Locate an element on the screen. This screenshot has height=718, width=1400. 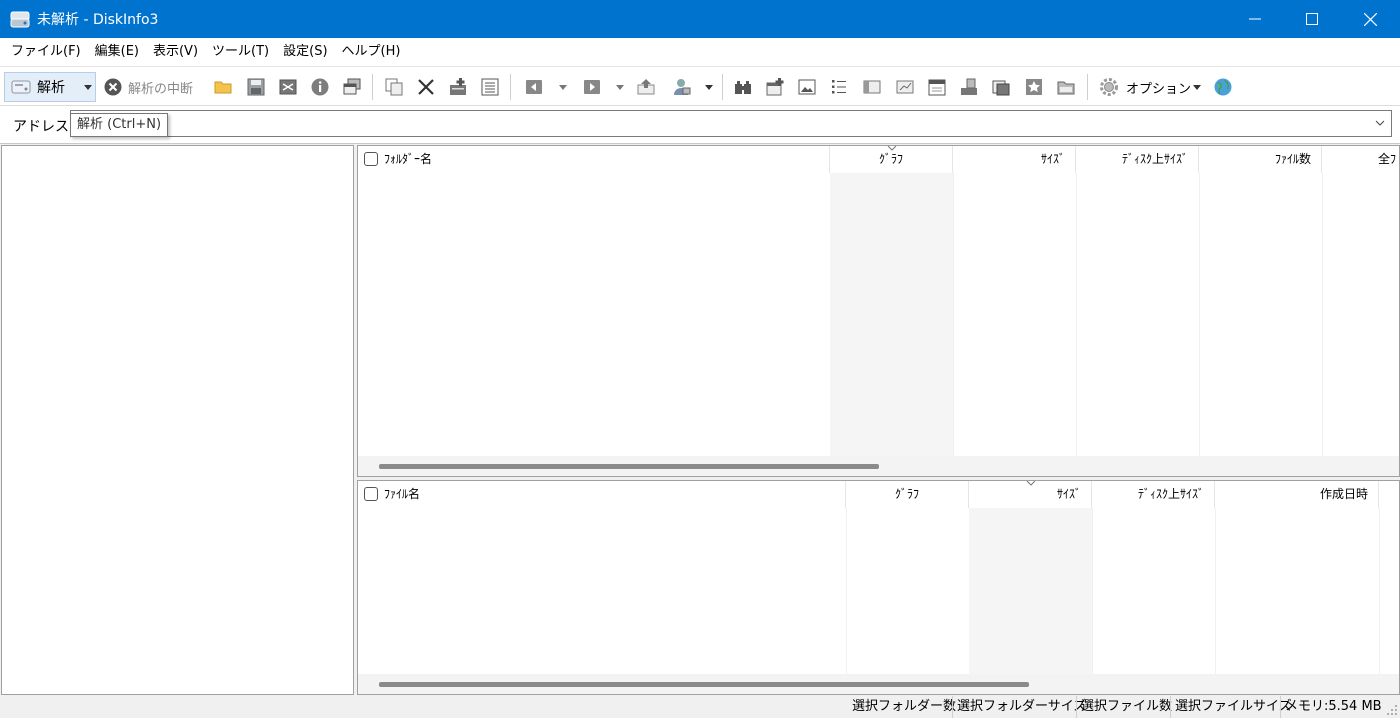
properties-button is located at coordinates (352, 87).